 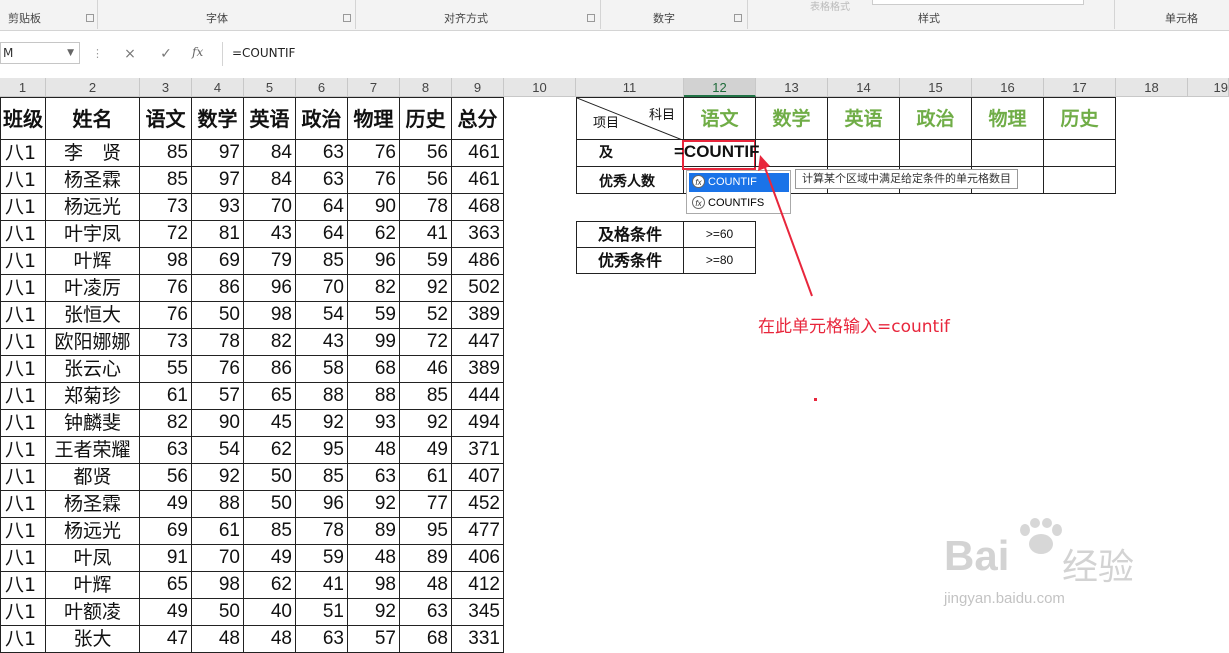 What do you see at coordinates (270, 558) in the screenshot?
I see `score-cell: 49` at bounding box center [270, 558].